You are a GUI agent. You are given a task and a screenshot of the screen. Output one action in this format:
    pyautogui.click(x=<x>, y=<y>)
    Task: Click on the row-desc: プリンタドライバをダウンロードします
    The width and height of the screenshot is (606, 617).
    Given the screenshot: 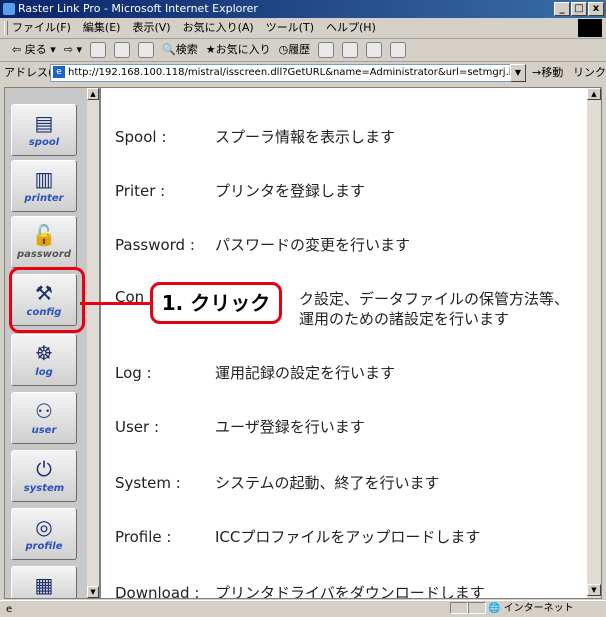 What is the action you would take?
    pyautogui.click(x=350, y=591)
    